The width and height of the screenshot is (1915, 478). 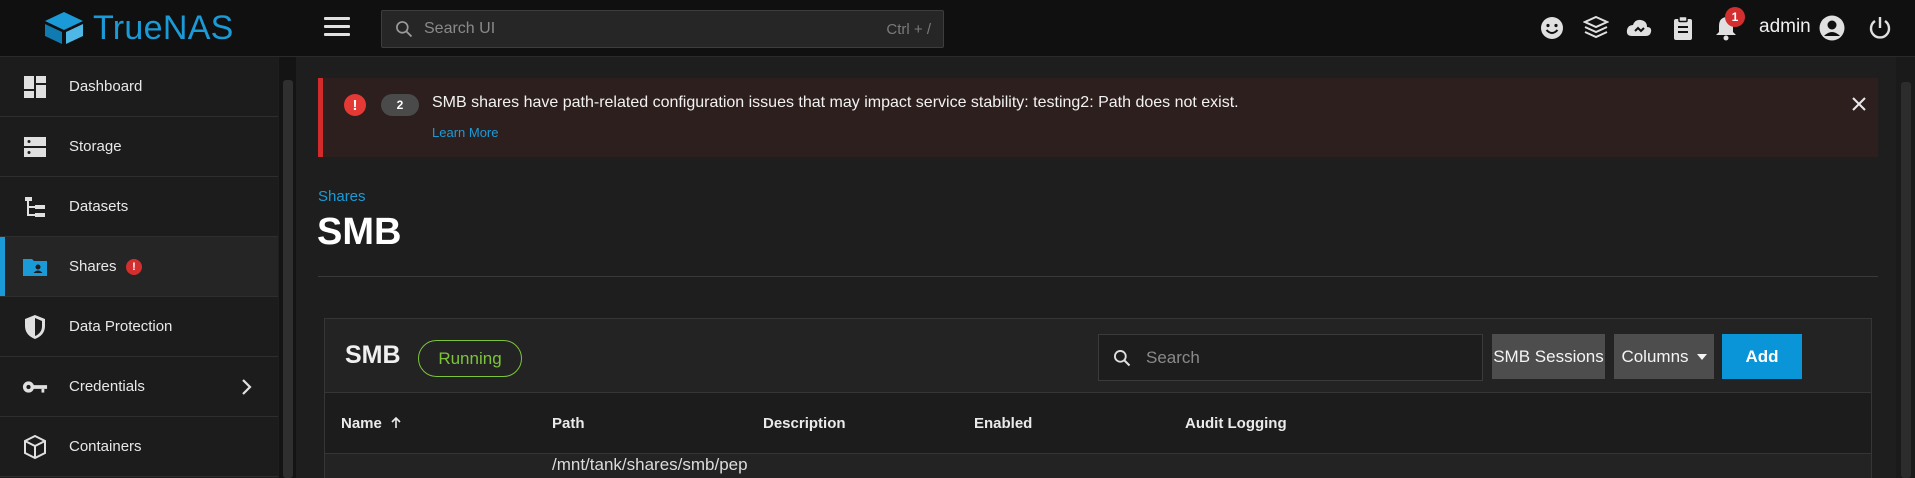 What do you see at coordinates (337, 28) in the screenshot?
I see `menu-toggle-button` at bounding box center [337, 28].